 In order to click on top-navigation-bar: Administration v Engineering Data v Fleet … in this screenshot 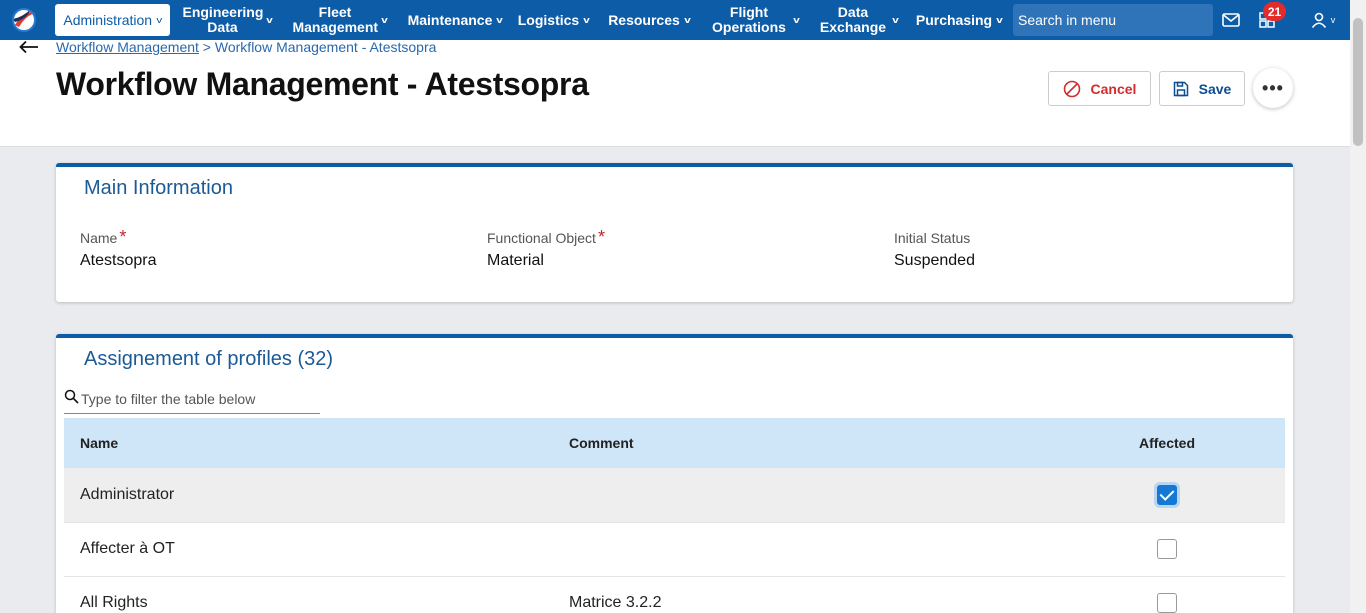, I will do `click(675, 20)`.